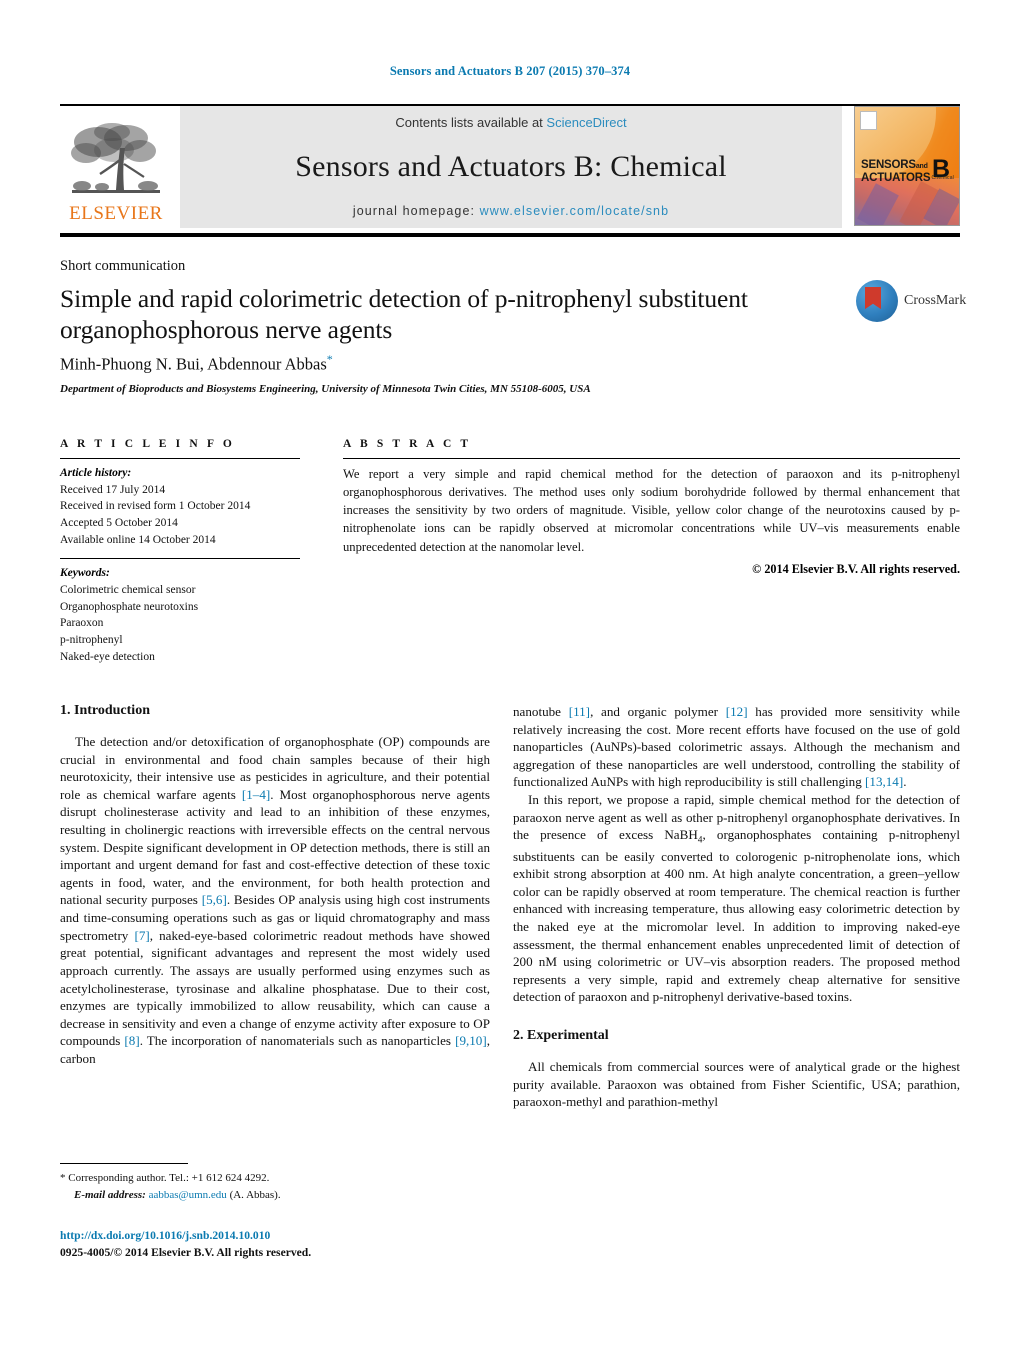 The height and width of the screenshot is (1351, 1020). What do you see at coordinates (131, 1040) in the screenshot?
I see `citation-ref: [8]` at bounding box center [131, 1040].